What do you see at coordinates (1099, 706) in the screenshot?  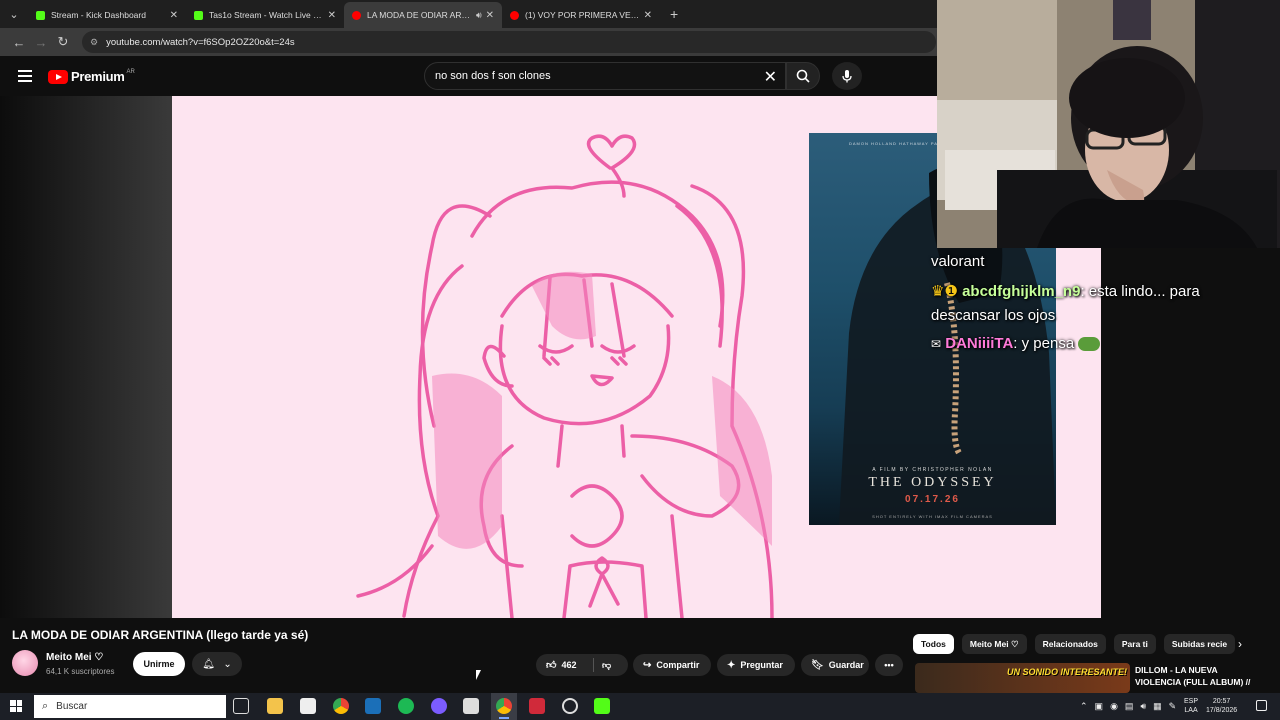 I see `tray-app-icon: ▣` at bounding box center [1099, 706].